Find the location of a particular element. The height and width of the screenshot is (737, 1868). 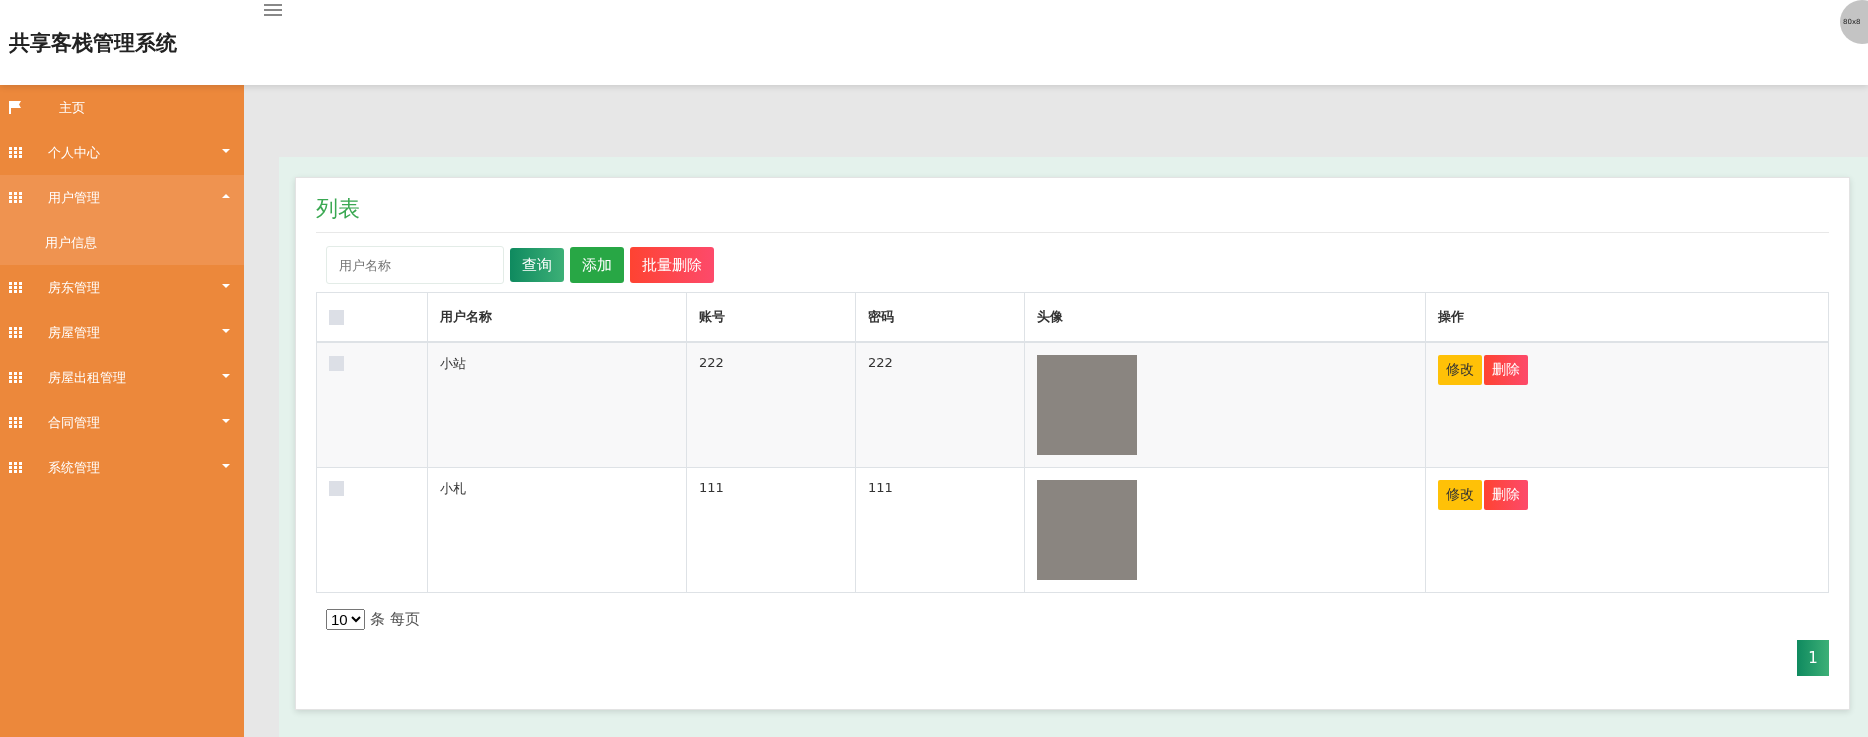

sidebar-label: 房屋出租管理 is located at coordinates (87, 377).